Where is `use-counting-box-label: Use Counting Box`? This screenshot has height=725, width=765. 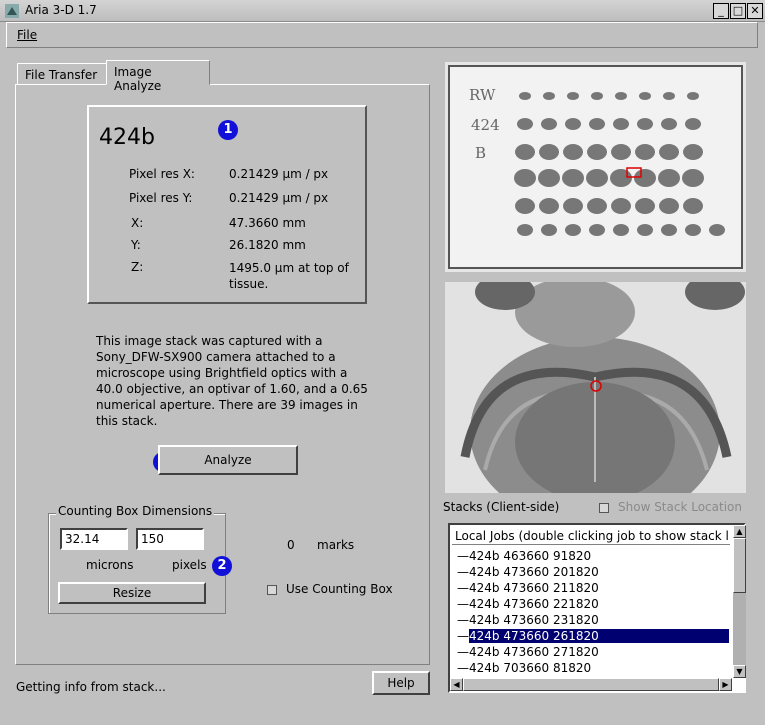 use-counting-box-label: Use Counting Box is located at coordinates (339, 589).